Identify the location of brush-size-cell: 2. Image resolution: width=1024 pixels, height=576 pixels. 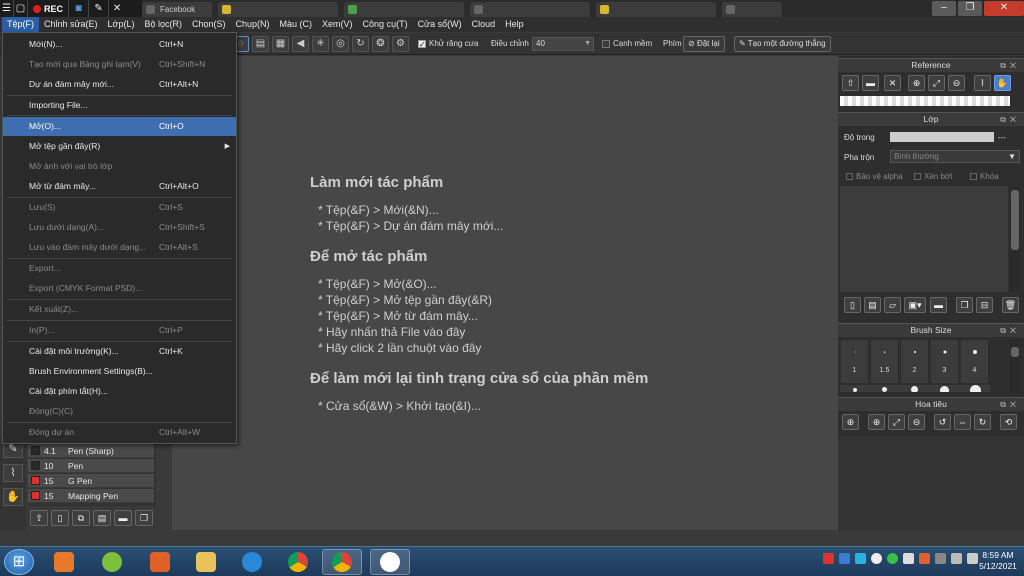
(914, 361).